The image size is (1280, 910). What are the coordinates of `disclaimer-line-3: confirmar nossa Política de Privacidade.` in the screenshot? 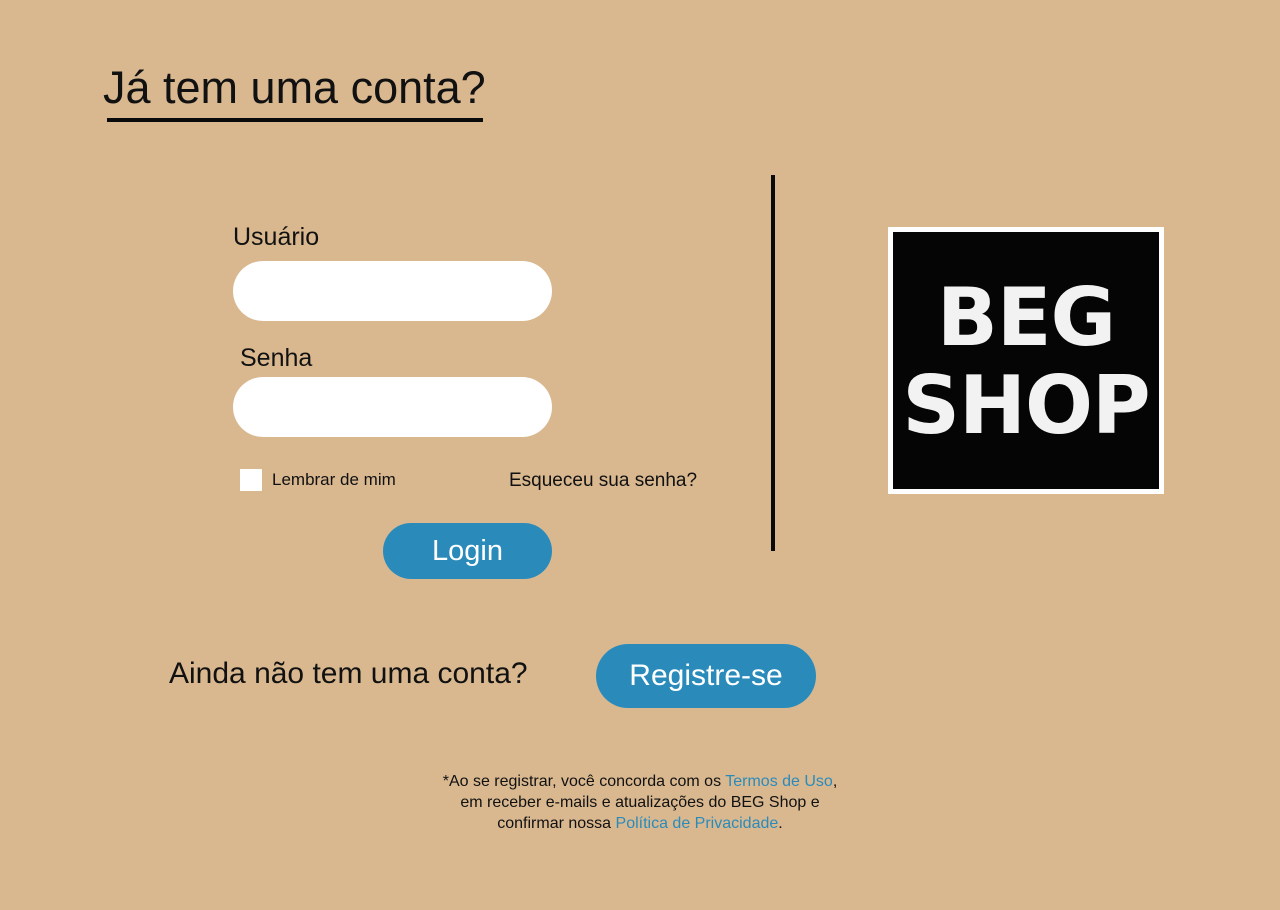 It's located at (640, 823).